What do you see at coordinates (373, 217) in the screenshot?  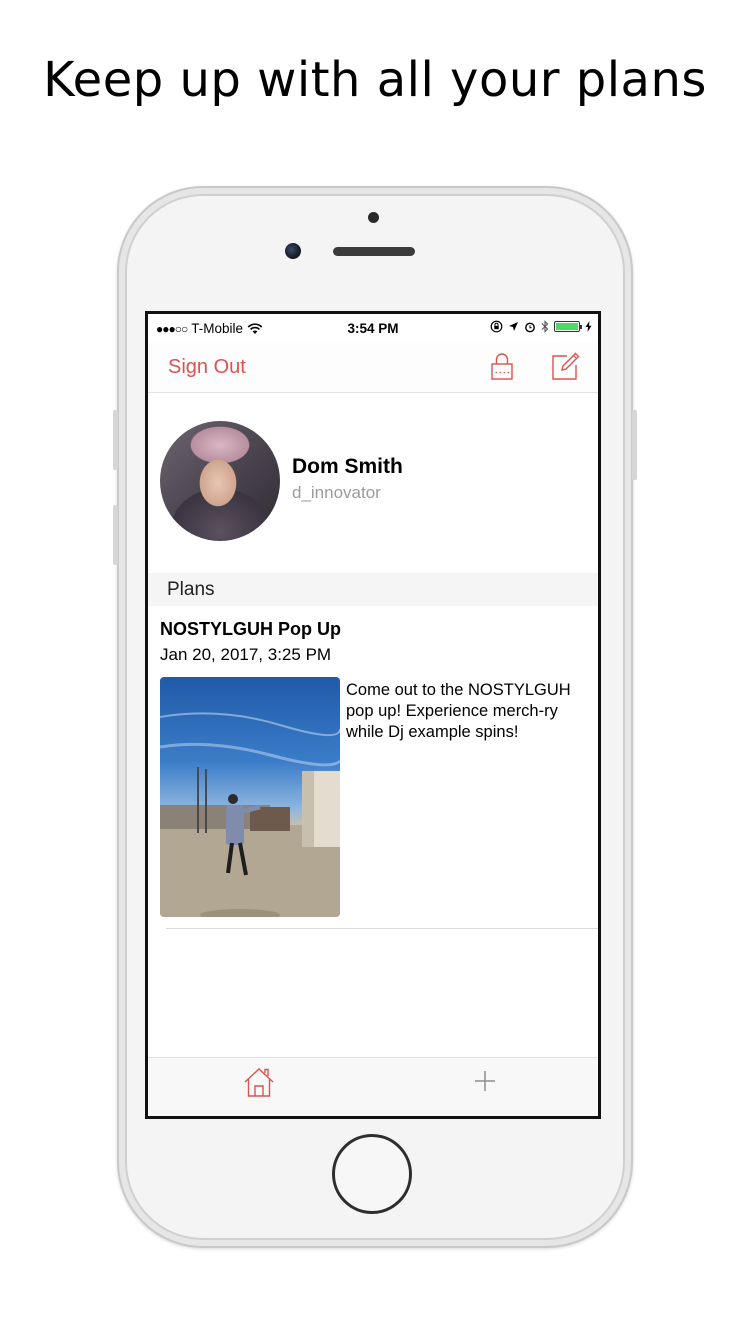 I see `phone-sensor` at bounding box center [373, 217].